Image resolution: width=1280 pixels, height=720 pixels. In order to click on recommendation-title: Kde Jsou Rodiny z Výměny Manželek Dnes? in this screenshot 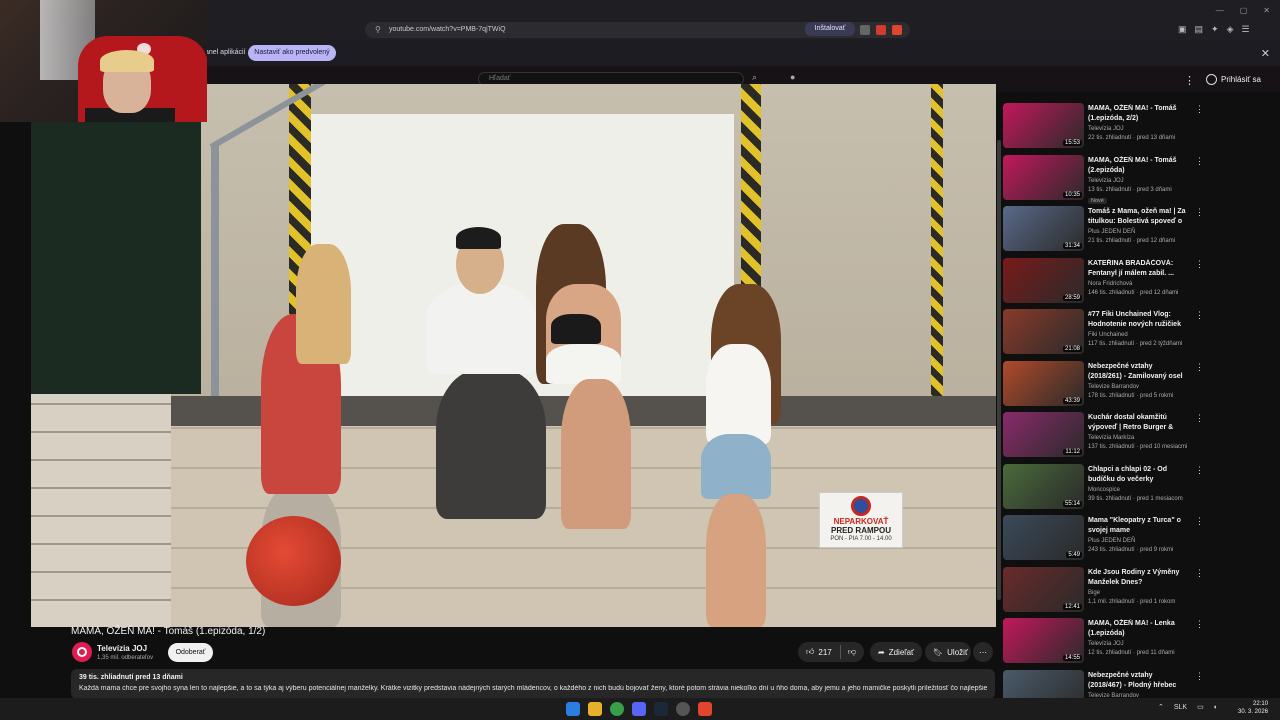, I will do `click(1138, 578)`.